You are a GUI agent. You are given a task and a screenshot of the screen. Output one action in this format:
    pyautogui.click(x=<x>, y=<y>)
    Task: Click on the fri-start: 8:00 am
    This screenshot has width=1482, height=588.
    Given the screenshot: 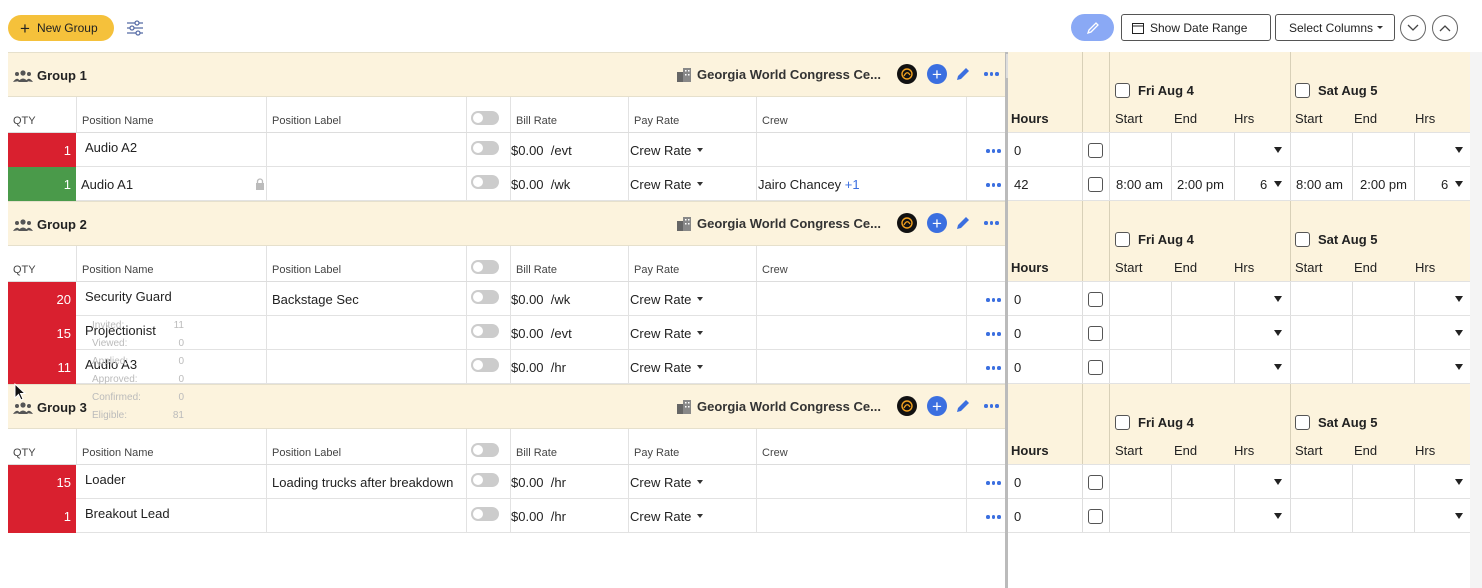 What is the action you would take?
    pyautogui.click(x=1139, y=184)
    